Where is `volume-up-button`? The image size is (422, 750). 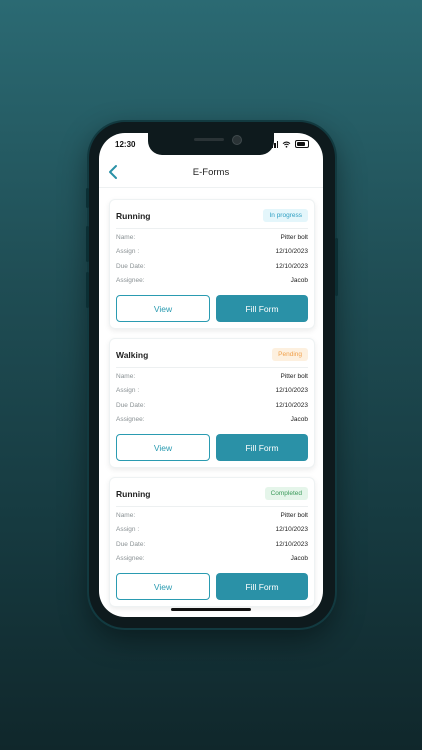
volume-up-button is located at coordinates (87, 244).